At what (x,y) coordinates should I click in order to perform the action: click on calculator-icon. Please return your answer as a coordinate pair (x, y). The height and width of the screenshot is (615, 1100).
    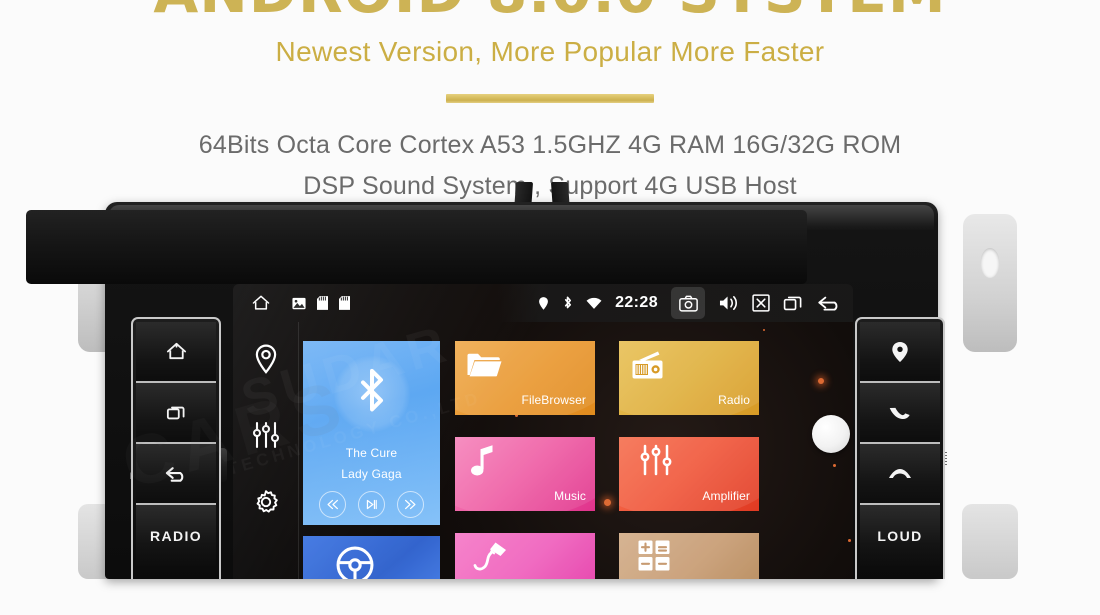
    Looking at the image, I should click on (654, 555).